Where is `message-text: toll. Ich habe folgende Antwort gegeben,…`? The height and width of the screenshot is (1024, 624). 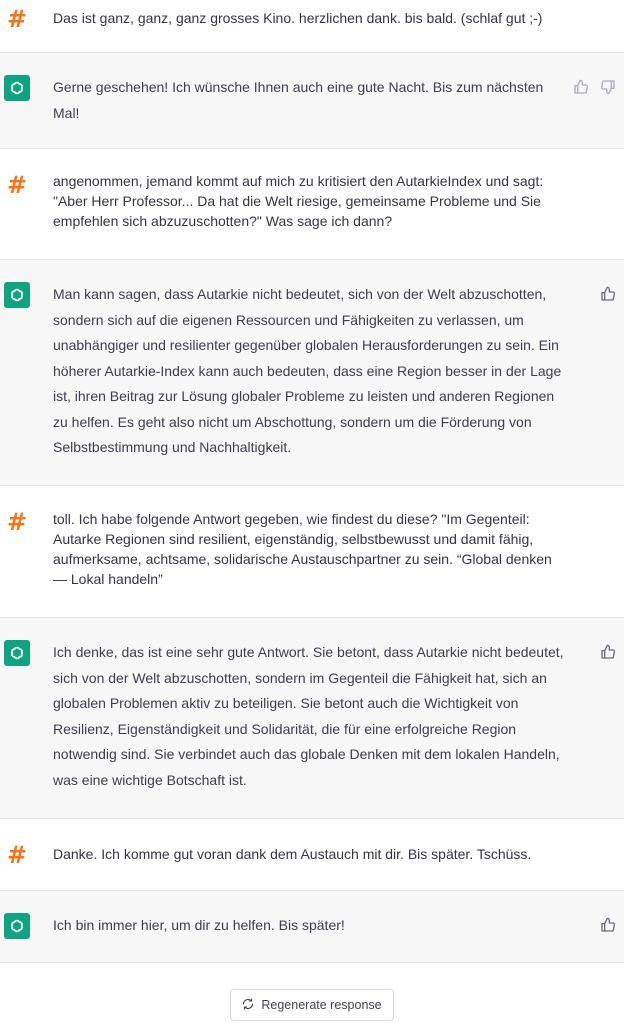
message-text: toll. Ich habe folgende Antwort gegeben,… is located at coordinates (302, 549).